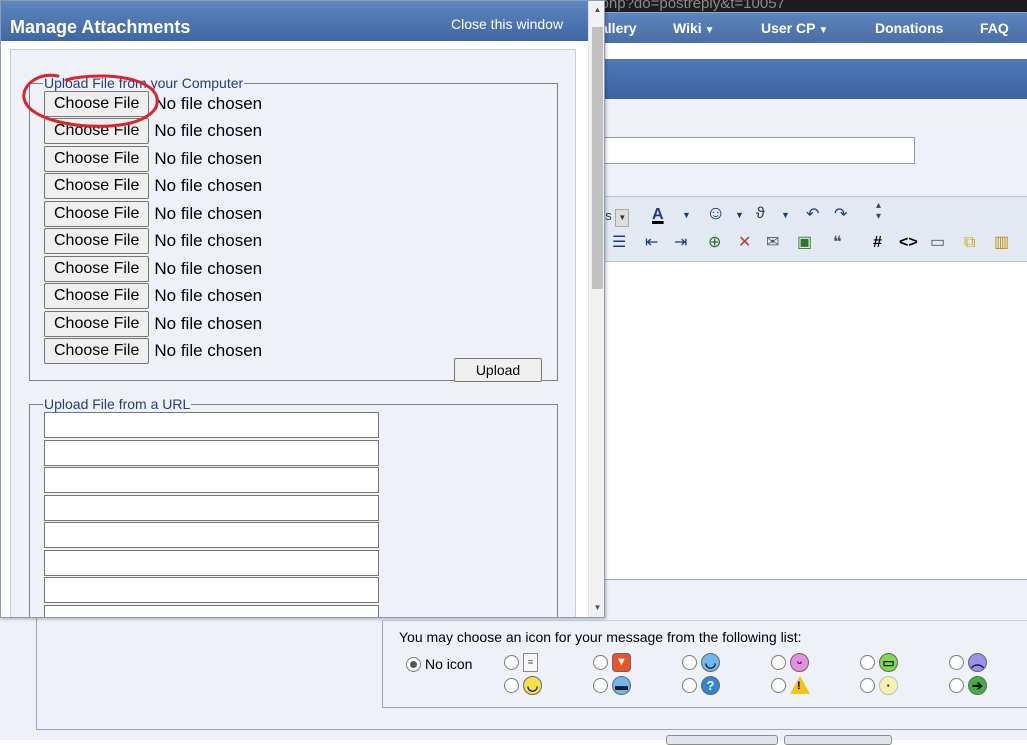  What do you see at coordinates (909, 28) in the screenshot?
I see `nav-donations: Donations` at bounding box center [909, 28].